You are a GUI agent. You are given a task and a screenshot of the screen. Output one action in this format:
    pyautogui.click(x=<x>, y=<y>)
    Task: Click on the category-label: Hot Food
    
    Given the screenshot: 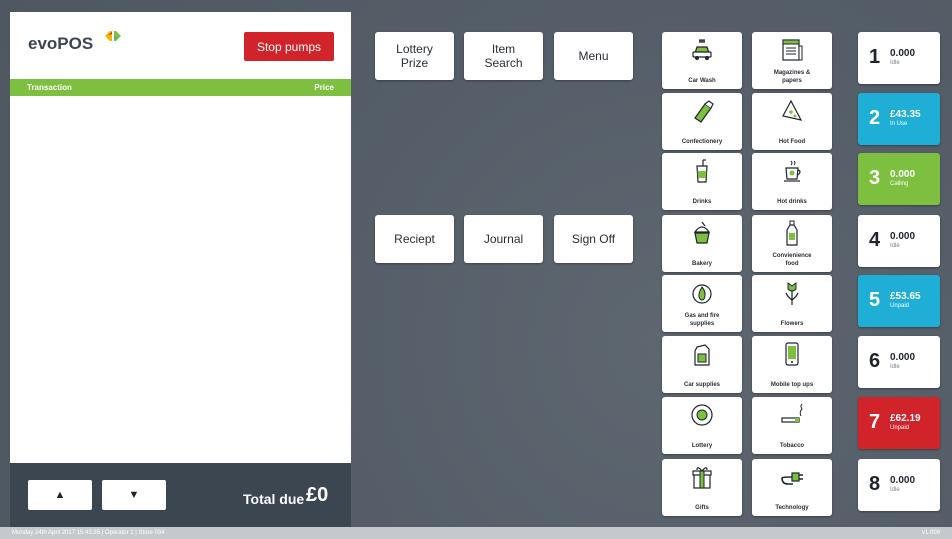 What is the action you would take?
    pyautogui.click(x=792, y=141)
    